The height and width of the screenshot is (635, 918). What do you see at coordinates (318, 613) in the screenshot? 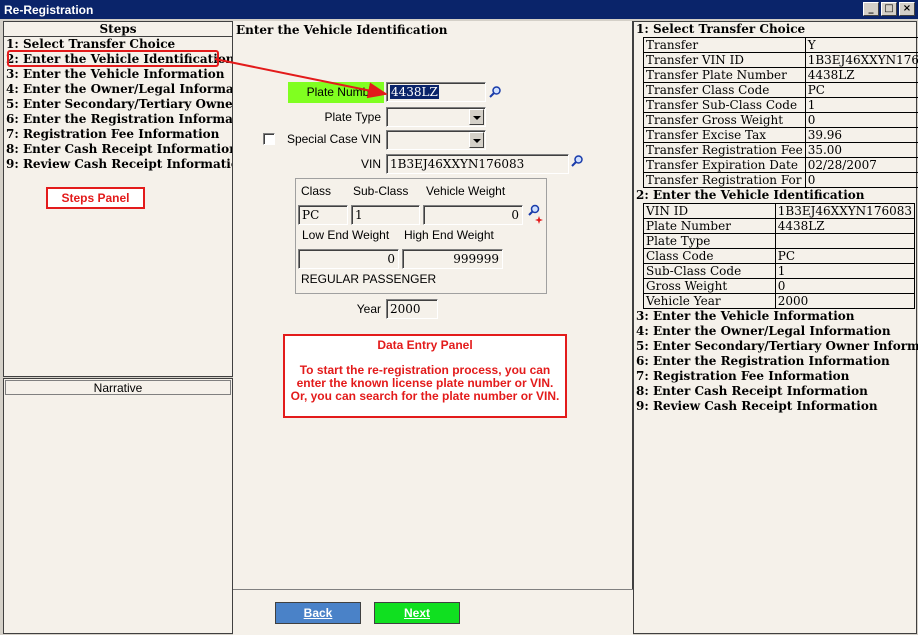
I see `back-button: Back` at bounding box center [318, 613].